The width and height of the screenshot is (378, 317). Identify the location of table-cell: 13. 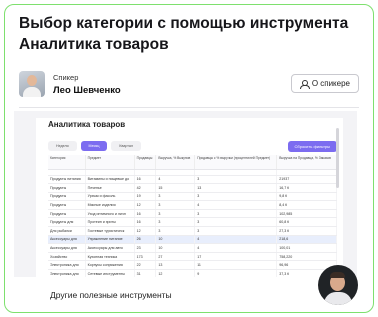
(236, 188).